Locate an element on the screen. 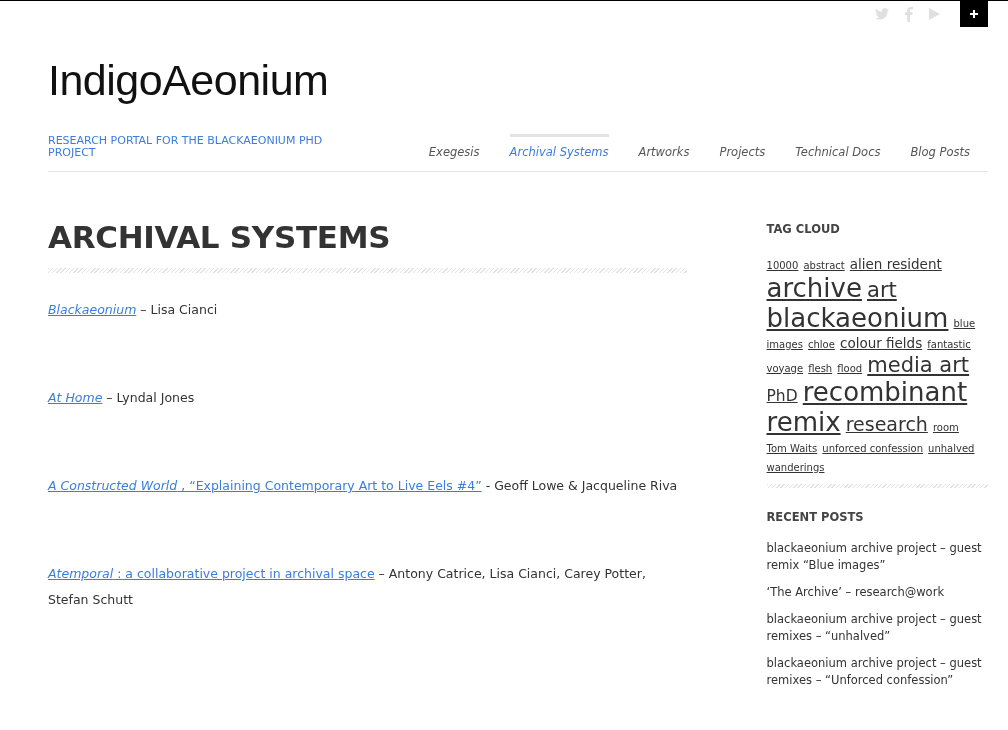 The width and height of the screenshot is (1008, 730). tag-link: recombinant is located at coordinates (885, 392).